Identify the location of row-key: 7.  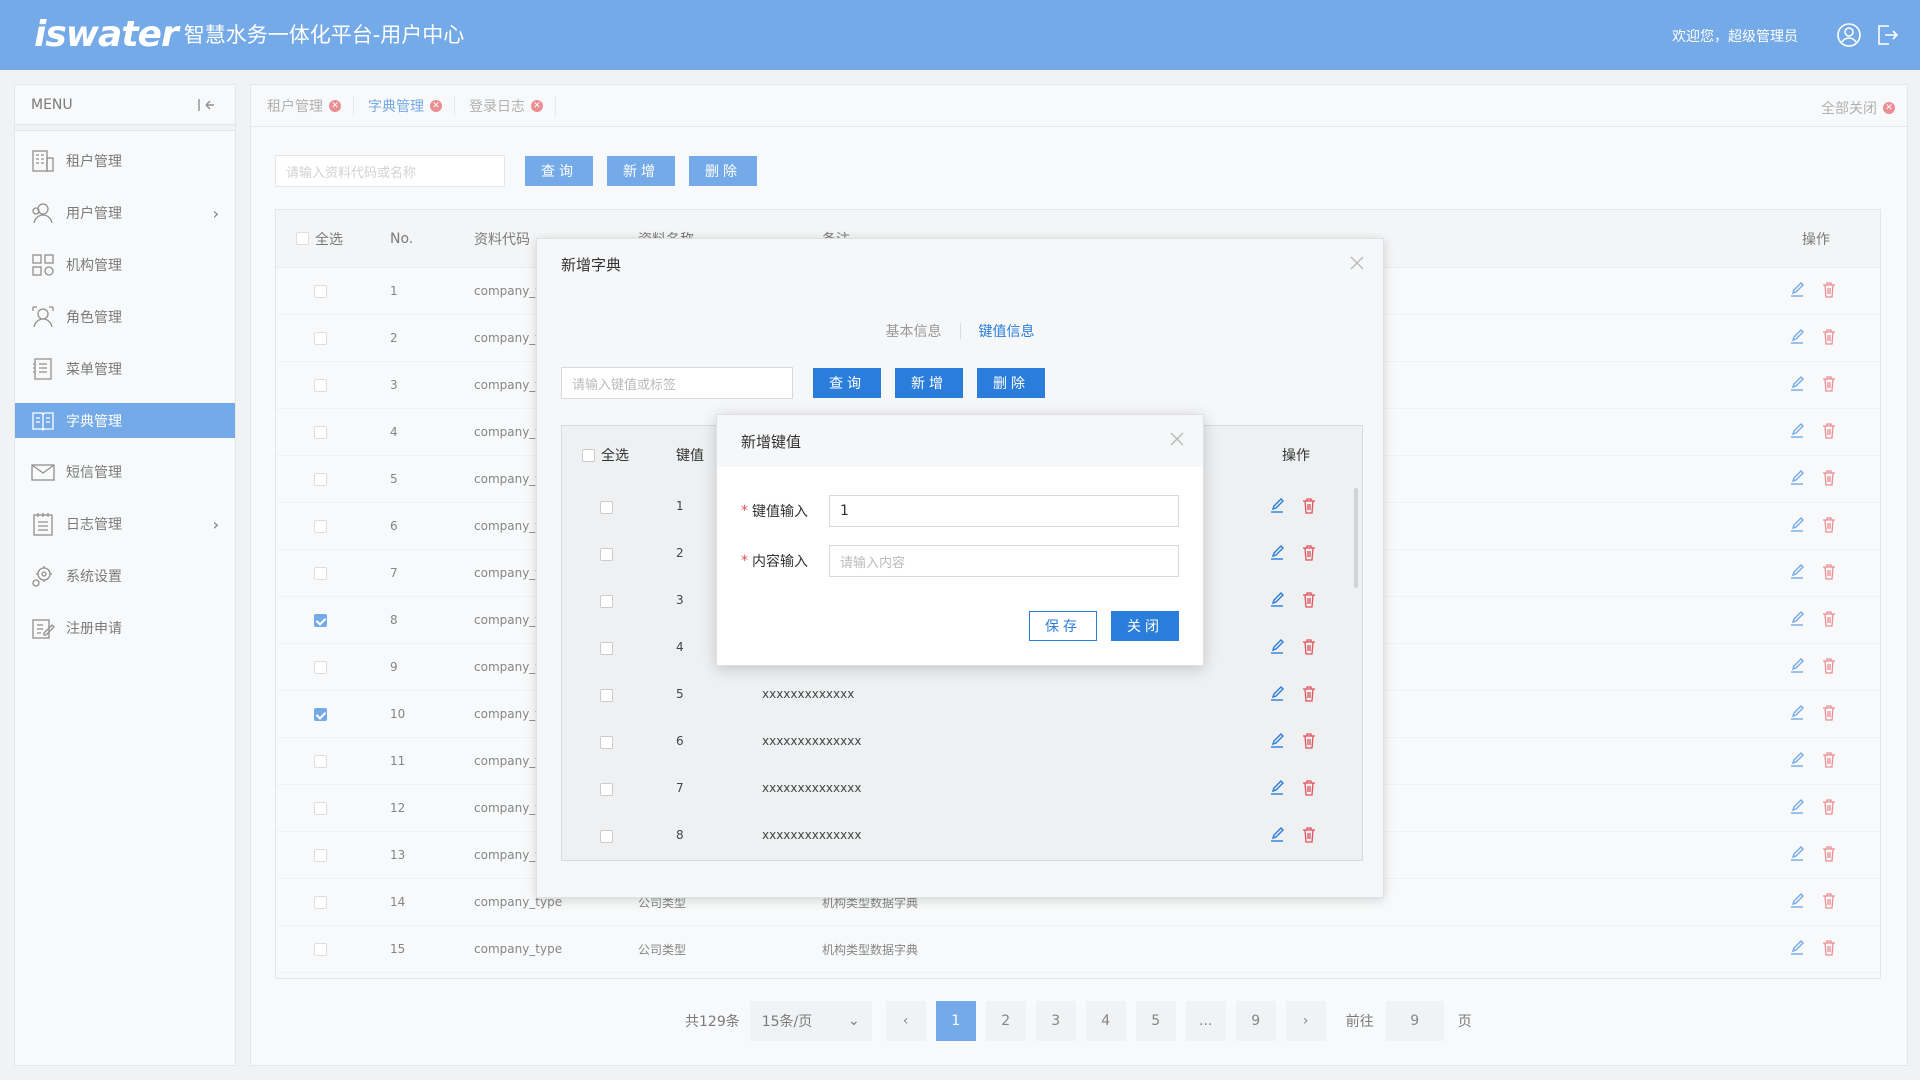
(680, 788).